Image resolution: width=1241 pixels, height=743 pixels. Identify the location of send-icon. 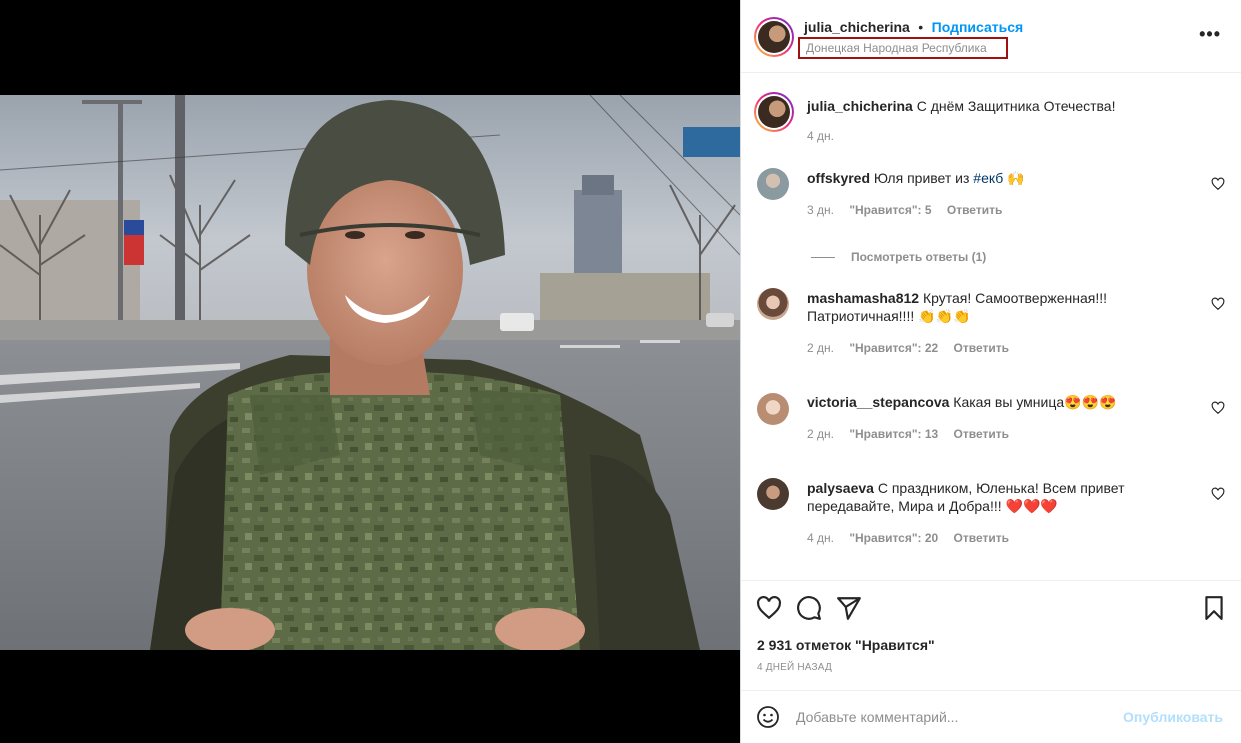
(849, 608).